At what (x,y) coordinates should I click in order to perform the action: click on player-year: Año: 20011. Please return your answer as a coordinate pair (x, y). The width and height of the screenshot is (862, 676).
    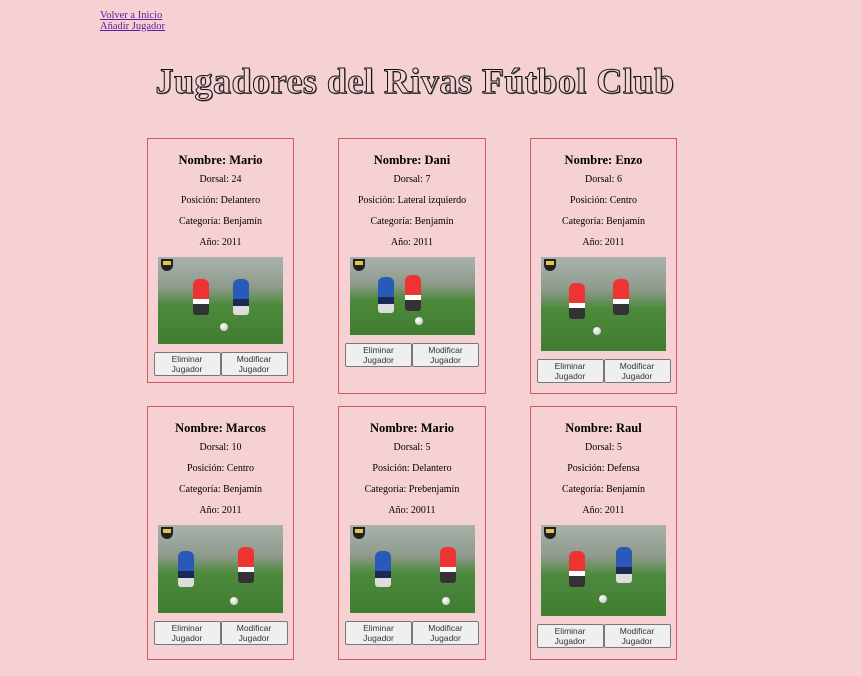
    Looking at the image, I should click on (412, 510).